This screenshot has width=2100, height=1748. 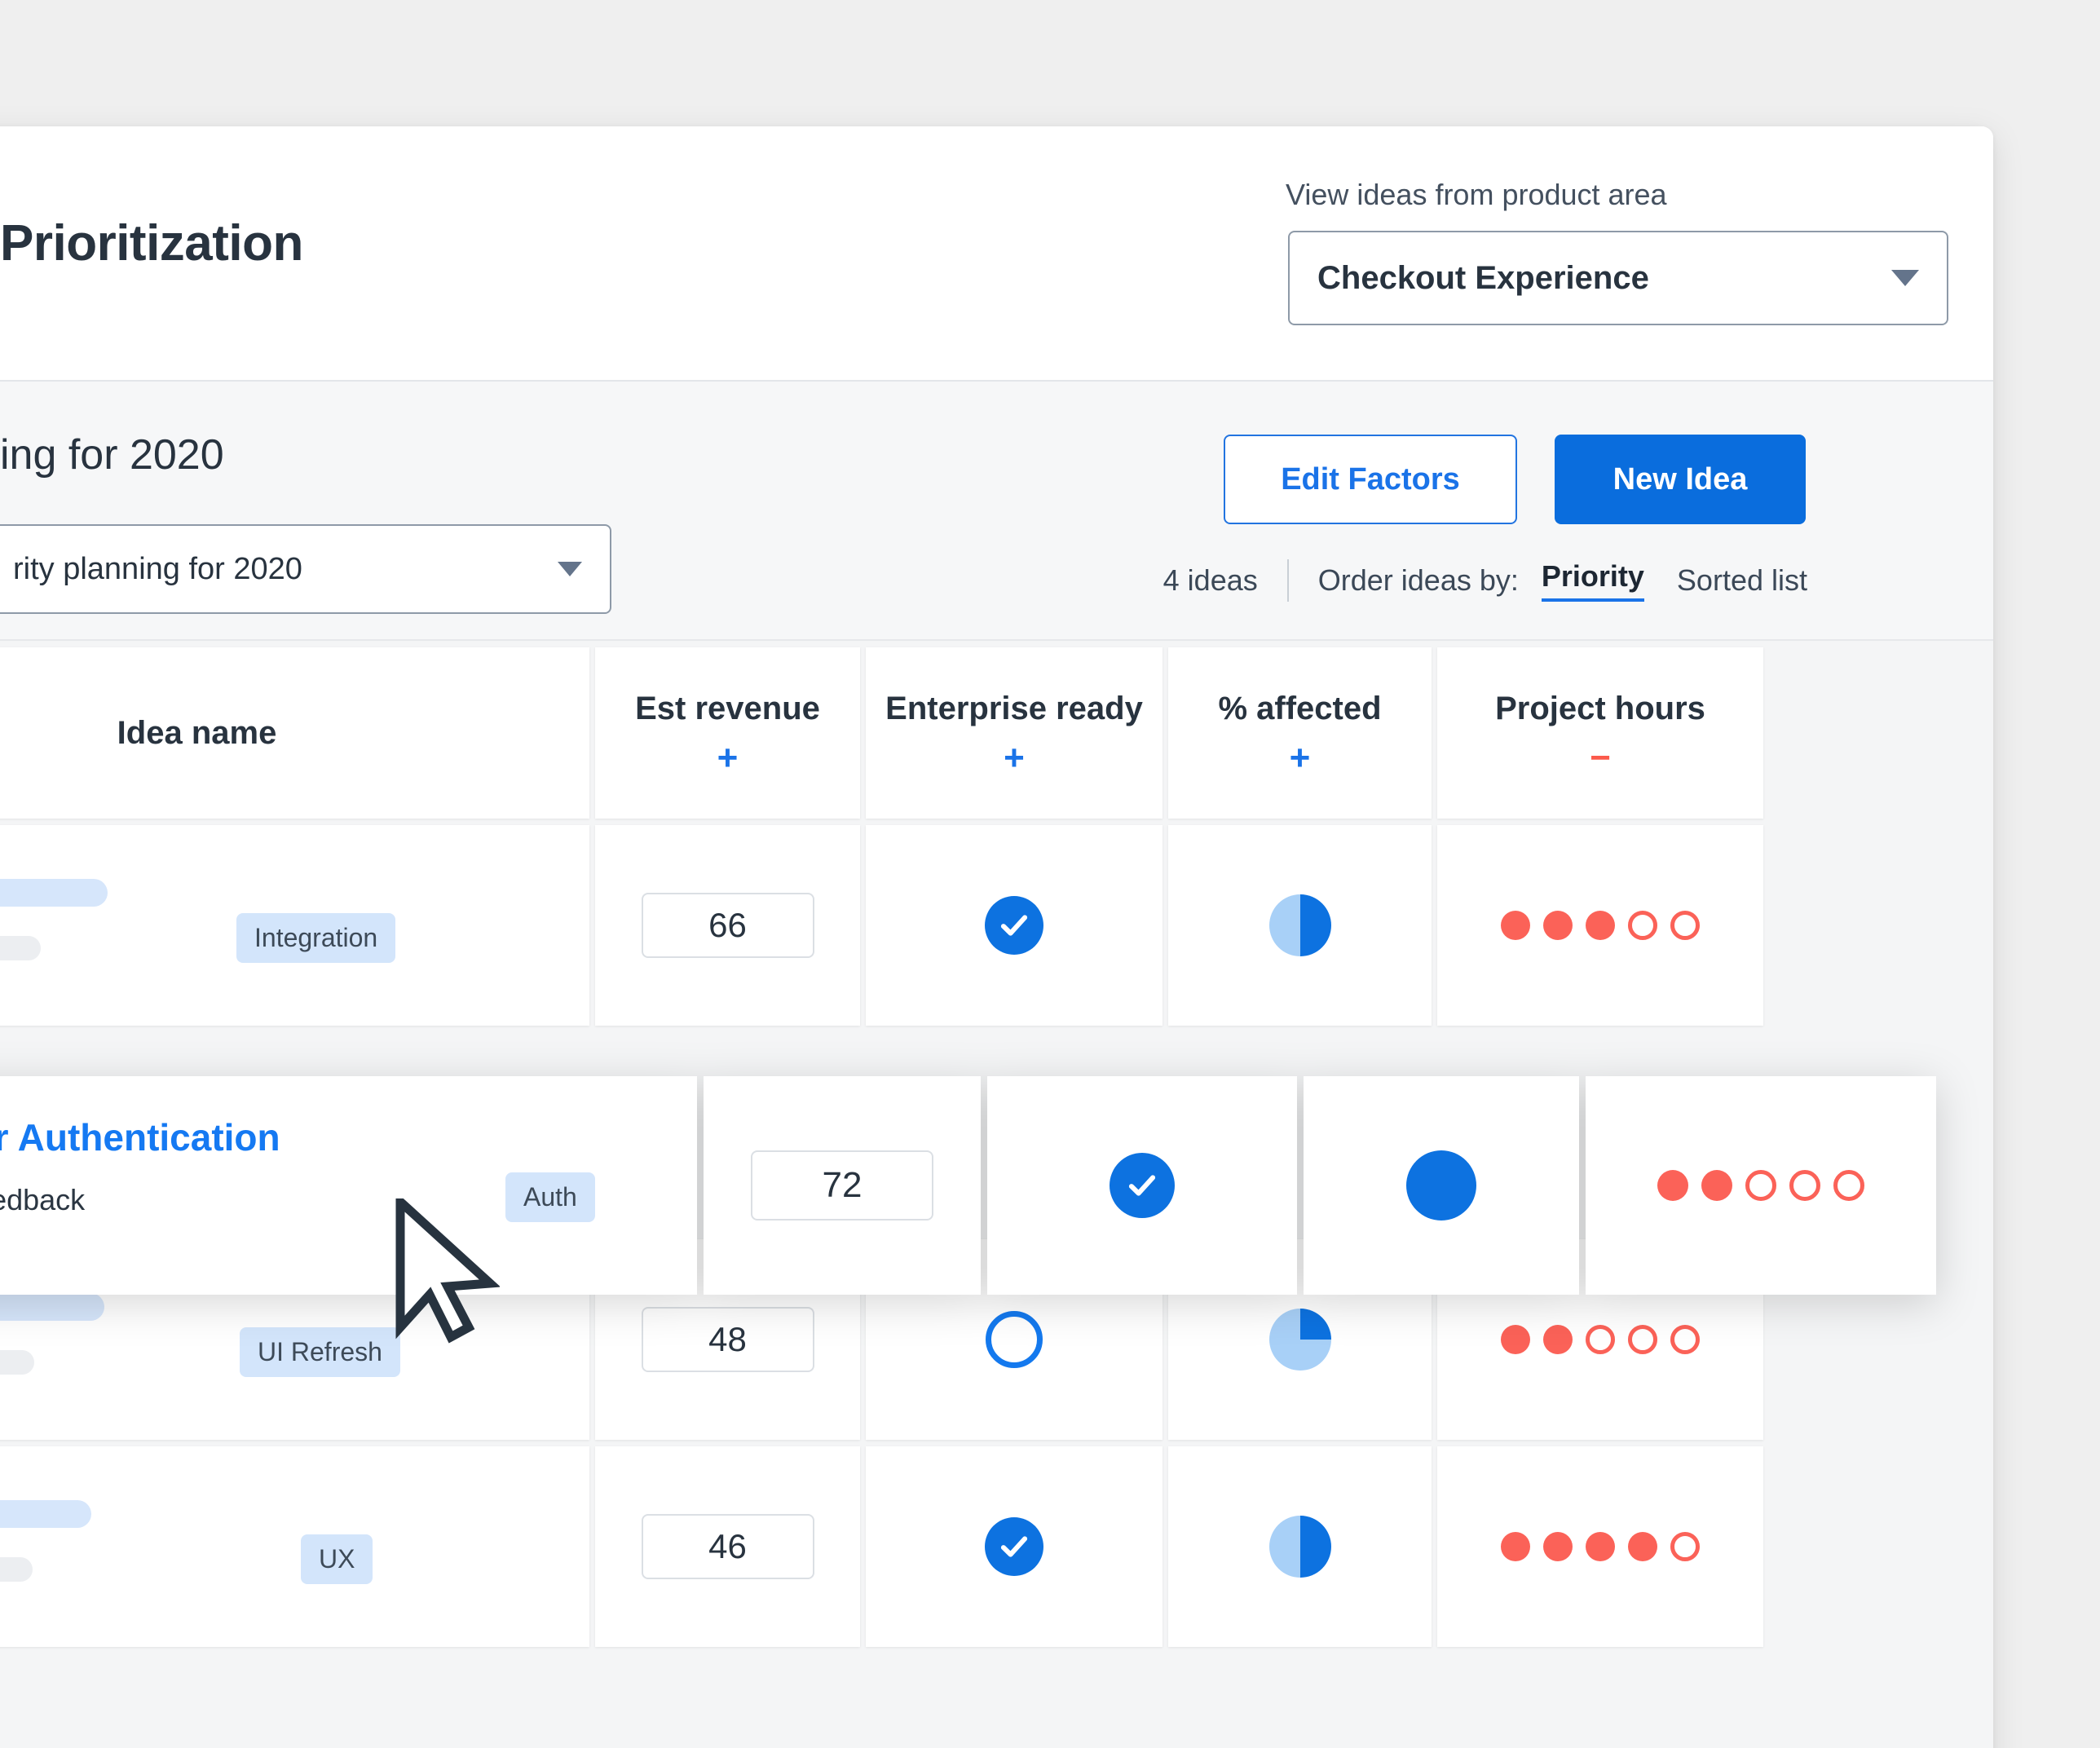 I want to click on column-label: % affected, so click(x=1300, y=708).